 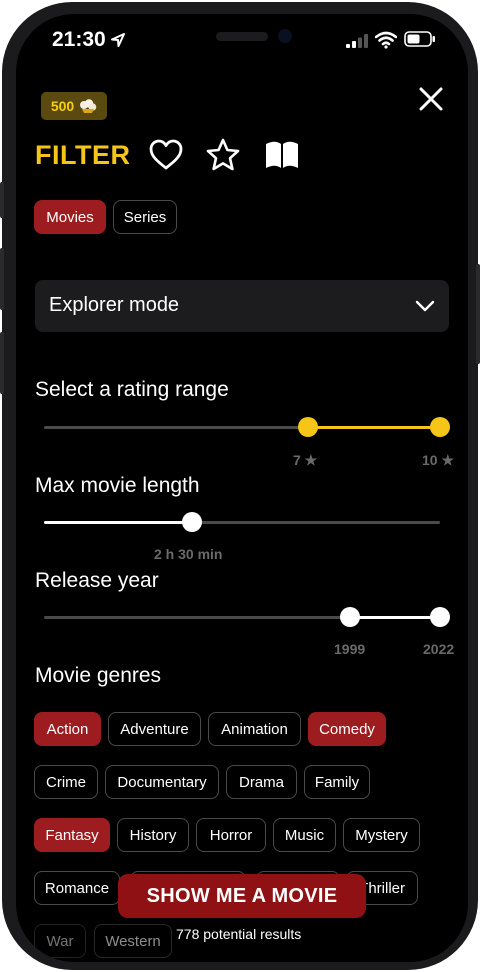 What do you see at coordinates (114, 305) in the screenshot?
I see `mode-dropdown-value: Explorer mode` at bounding box center [114, 305].